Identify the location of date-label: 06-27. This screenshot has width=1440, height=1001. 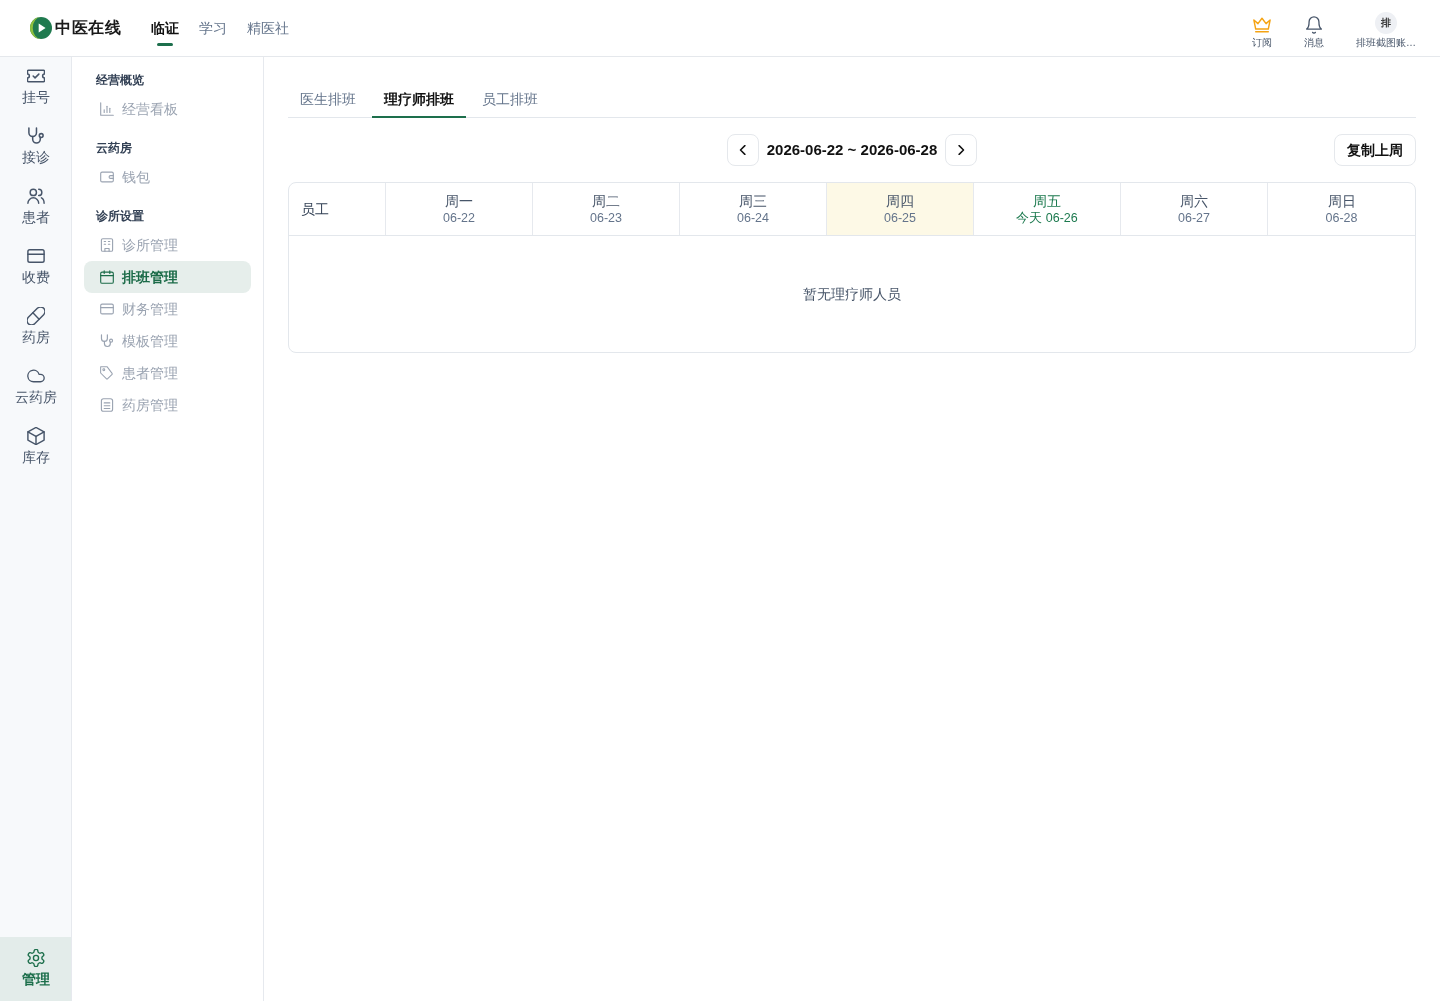
(1194, 218).